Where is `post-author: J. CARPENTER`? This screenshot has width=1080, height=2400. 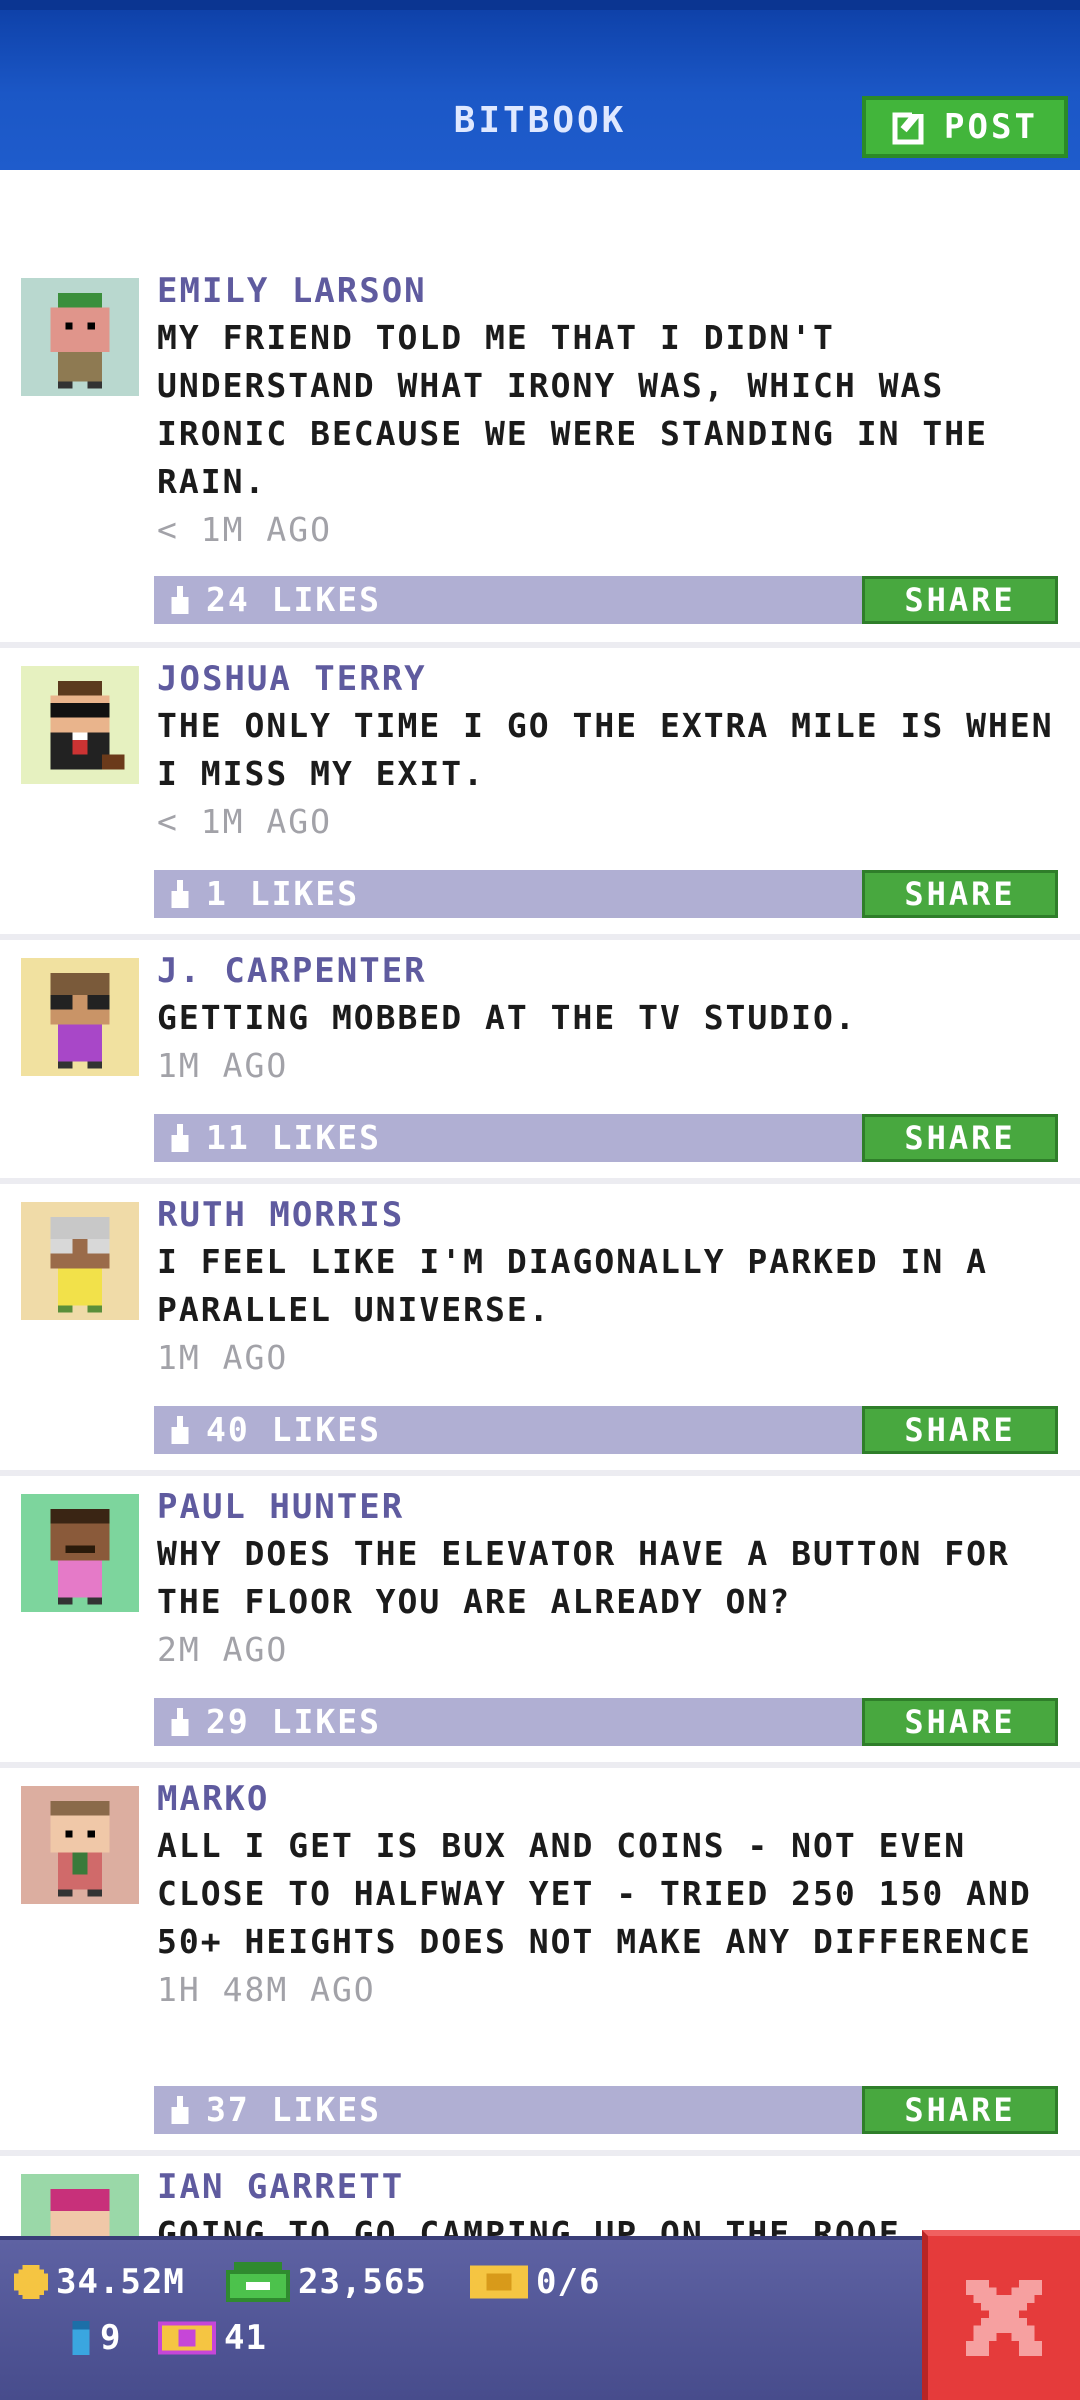
post-author: J. CARPENTER is located at coordinates (609, 971).